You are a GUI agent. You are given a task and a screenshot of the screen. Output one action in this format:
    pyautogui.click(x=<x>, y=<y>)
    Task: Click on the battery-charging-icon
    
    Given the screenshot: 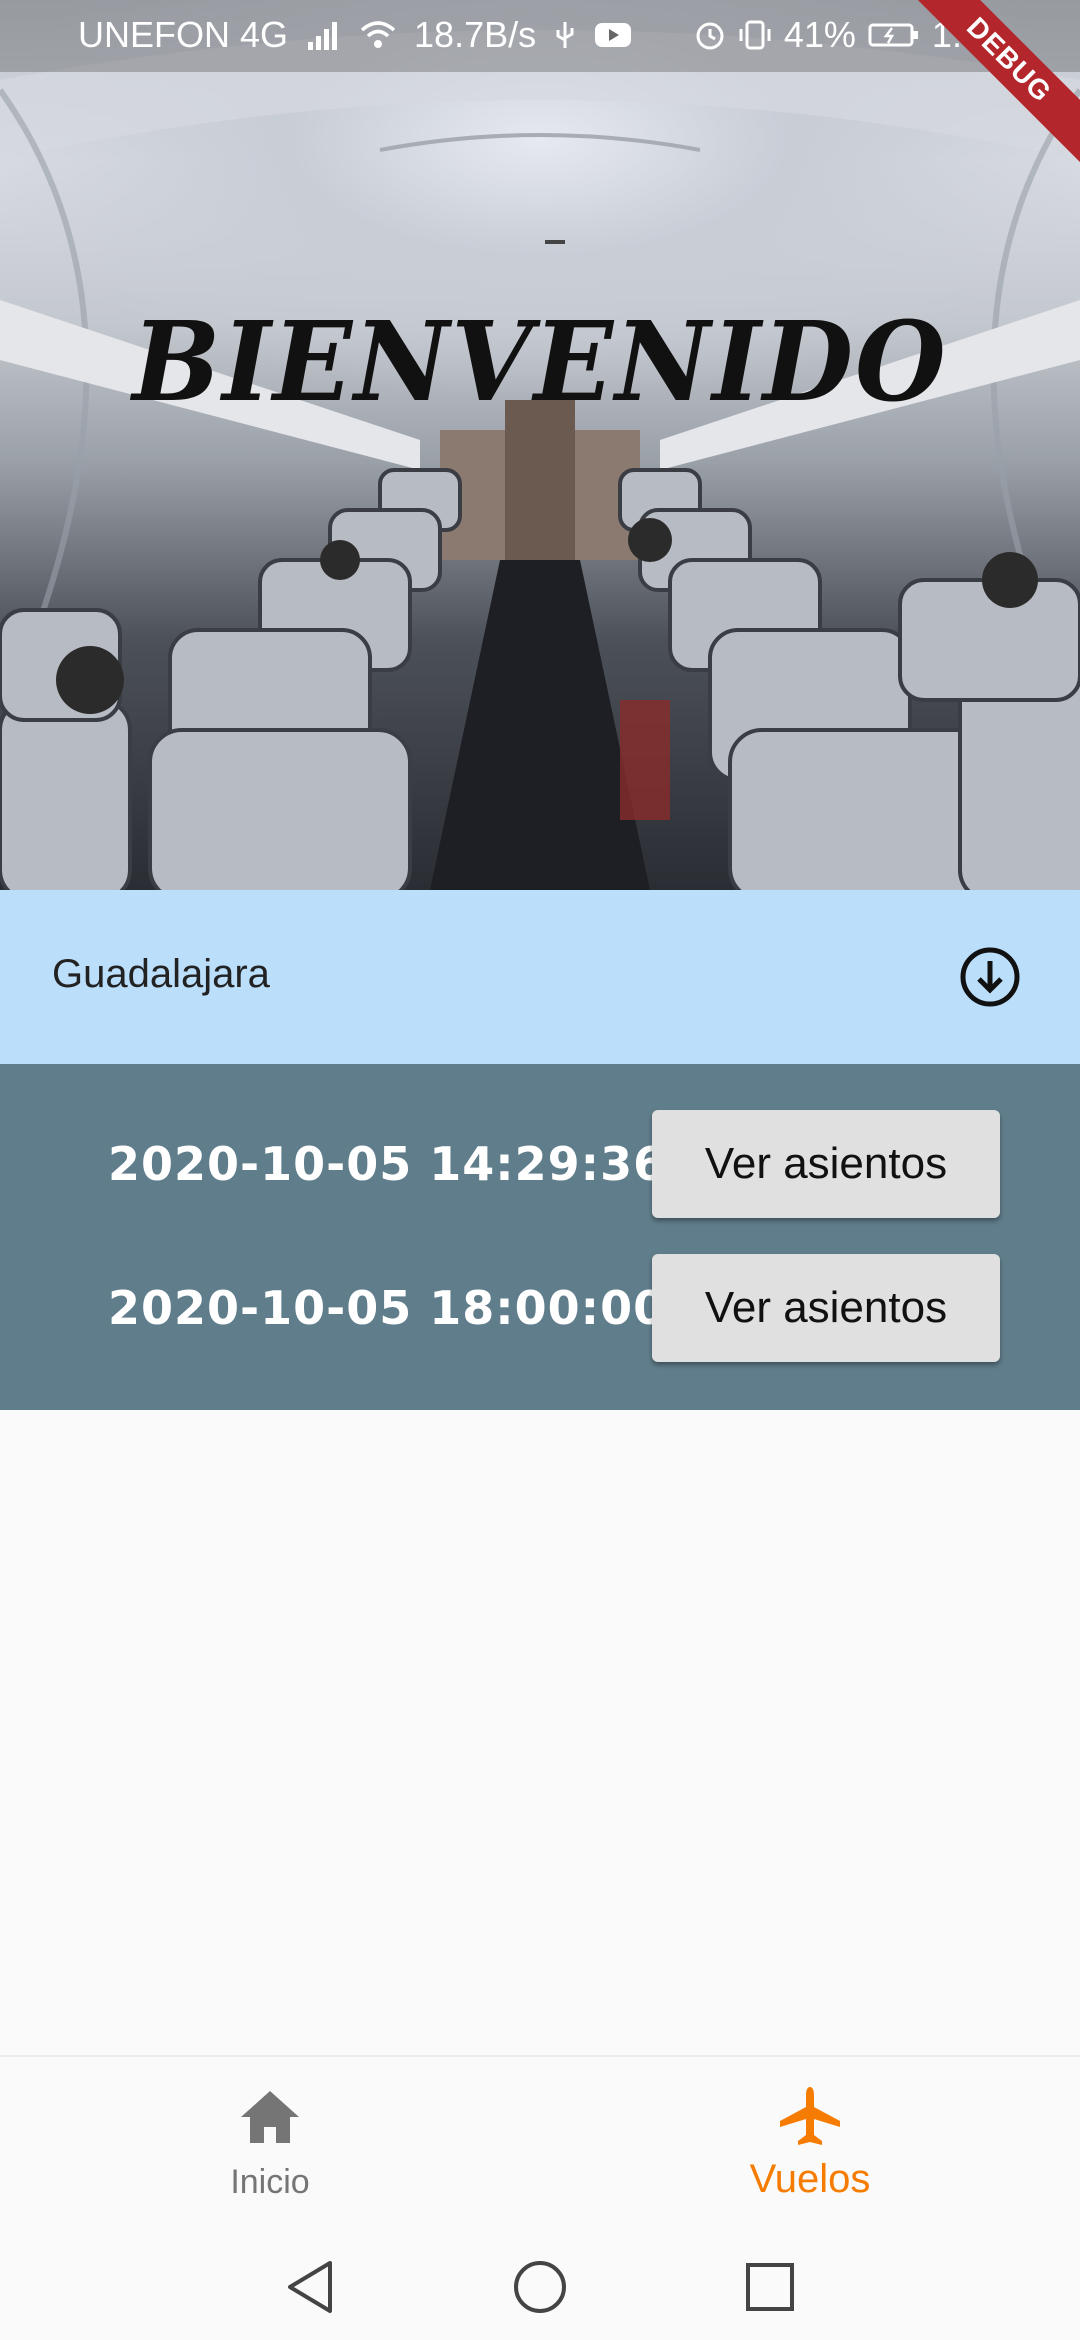 What is the action you would take?
    pyautogui.click(x=894, y=35)
    